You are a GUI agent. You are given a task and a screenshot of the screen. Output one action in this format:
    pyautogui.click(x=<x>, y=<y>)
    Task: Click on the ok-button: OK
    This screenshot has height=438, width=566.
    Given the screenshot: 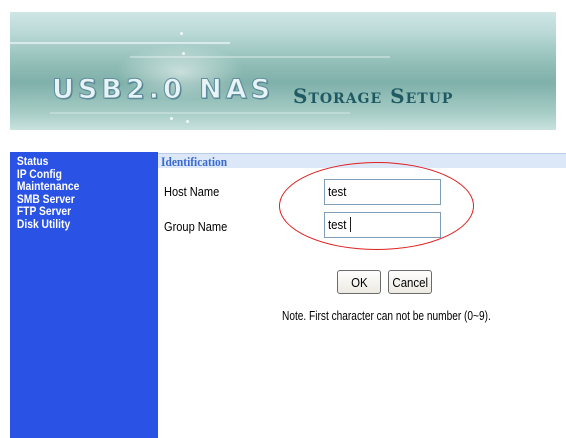 What is the action you would take?
    pyautogui.click(x=359, y=282)
    